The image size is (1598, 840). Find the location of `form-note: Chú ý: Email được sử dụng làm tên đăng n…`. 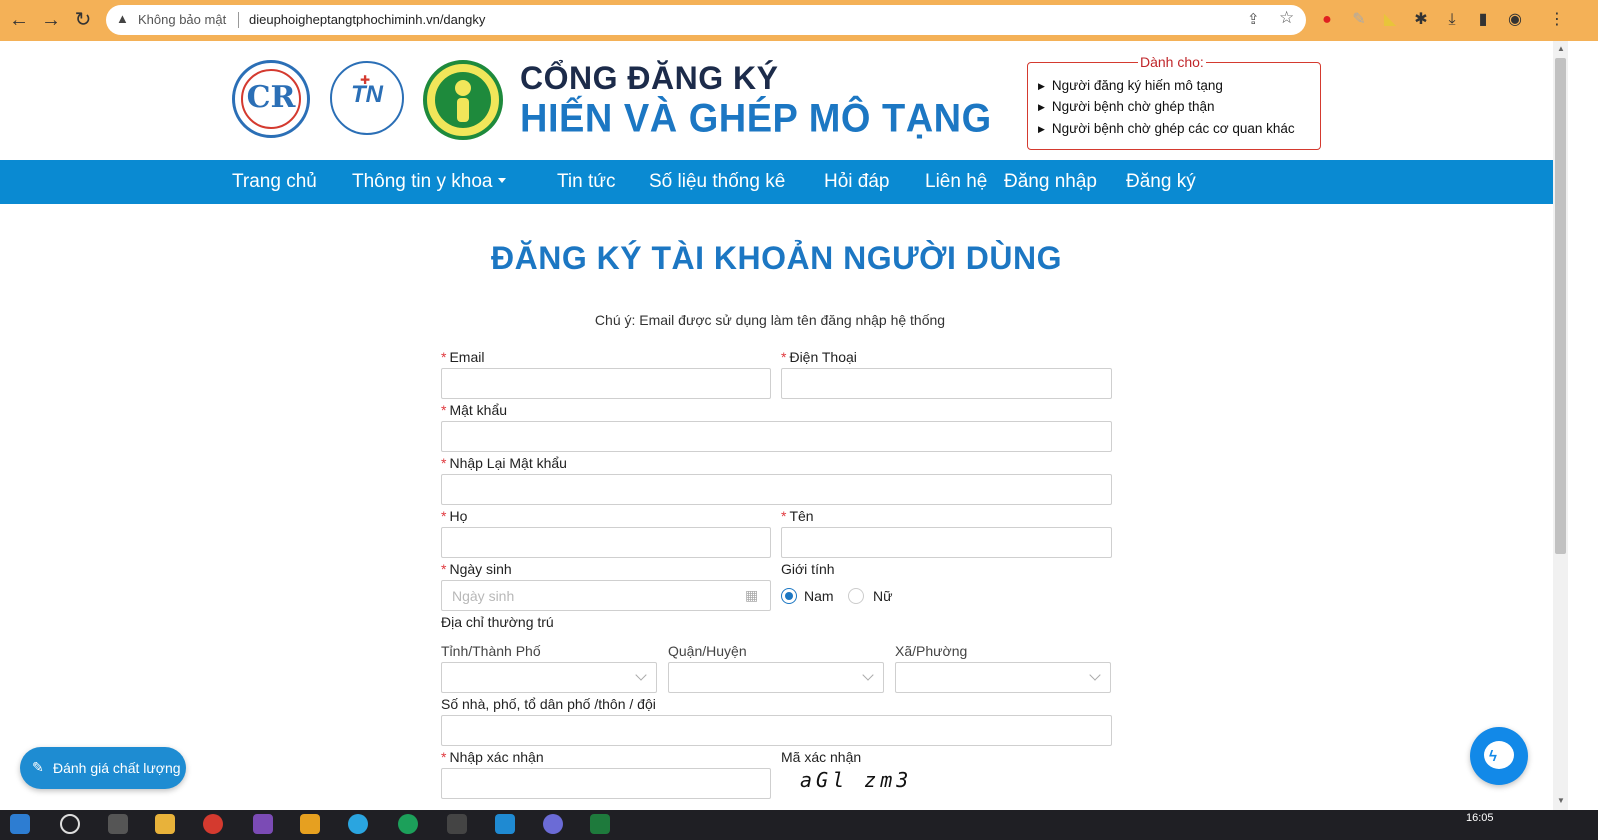

form-note: Chú ý: Email được sử dụng làm tên đăng n… is located at coordinates (770, 320).